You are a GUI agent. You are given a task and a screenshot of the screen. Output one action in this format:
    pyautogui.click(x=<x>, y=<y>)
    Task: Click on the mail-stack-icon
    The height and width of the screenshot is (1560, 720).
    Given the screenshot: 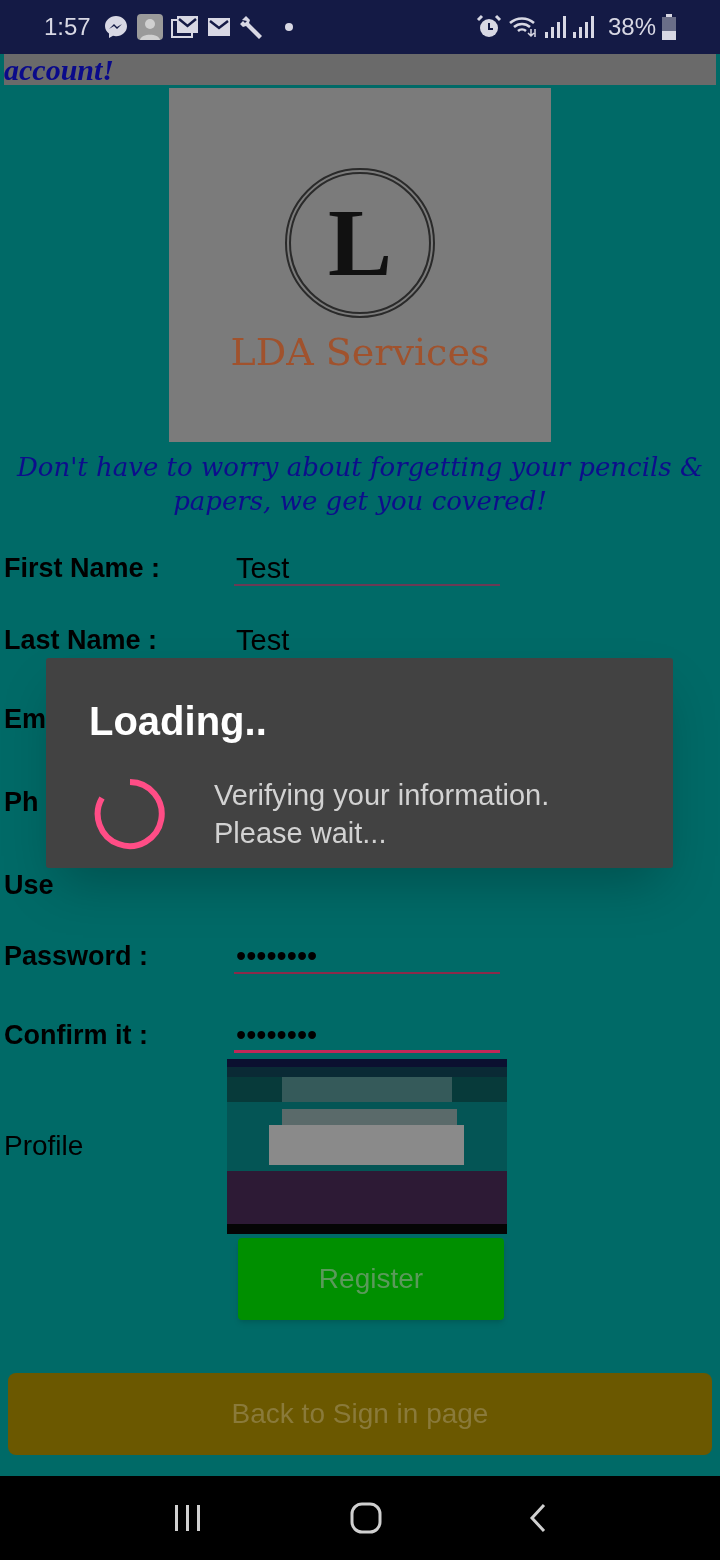 What is the action you would take?
    pyautogui.click(x=184, y=27)
    